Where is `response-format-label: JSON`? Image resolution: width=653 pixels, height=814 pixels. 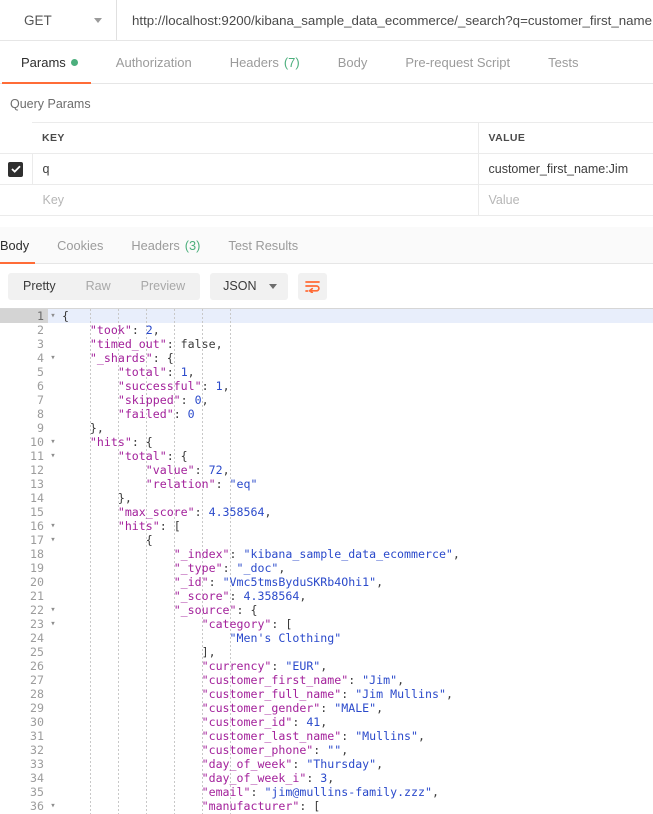 response-format-label: JSON is located at coordinates (240, 286).